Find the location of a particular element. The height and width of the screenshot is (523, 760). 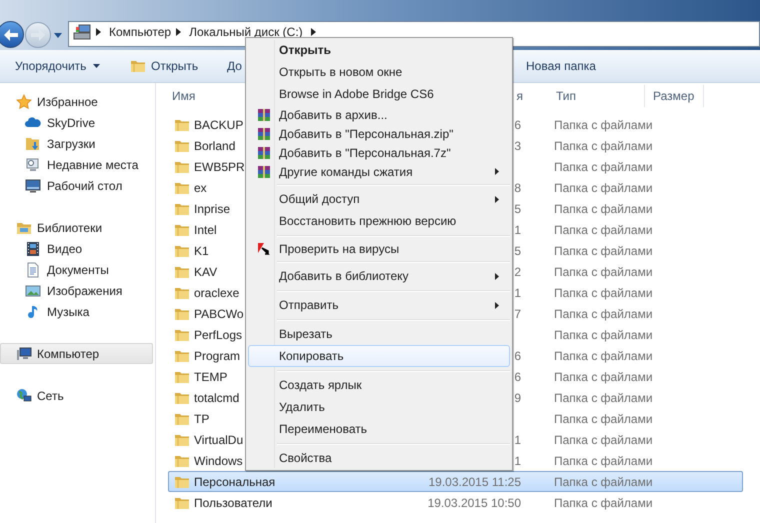

file-name: TP is located at coordinates (202, 419).